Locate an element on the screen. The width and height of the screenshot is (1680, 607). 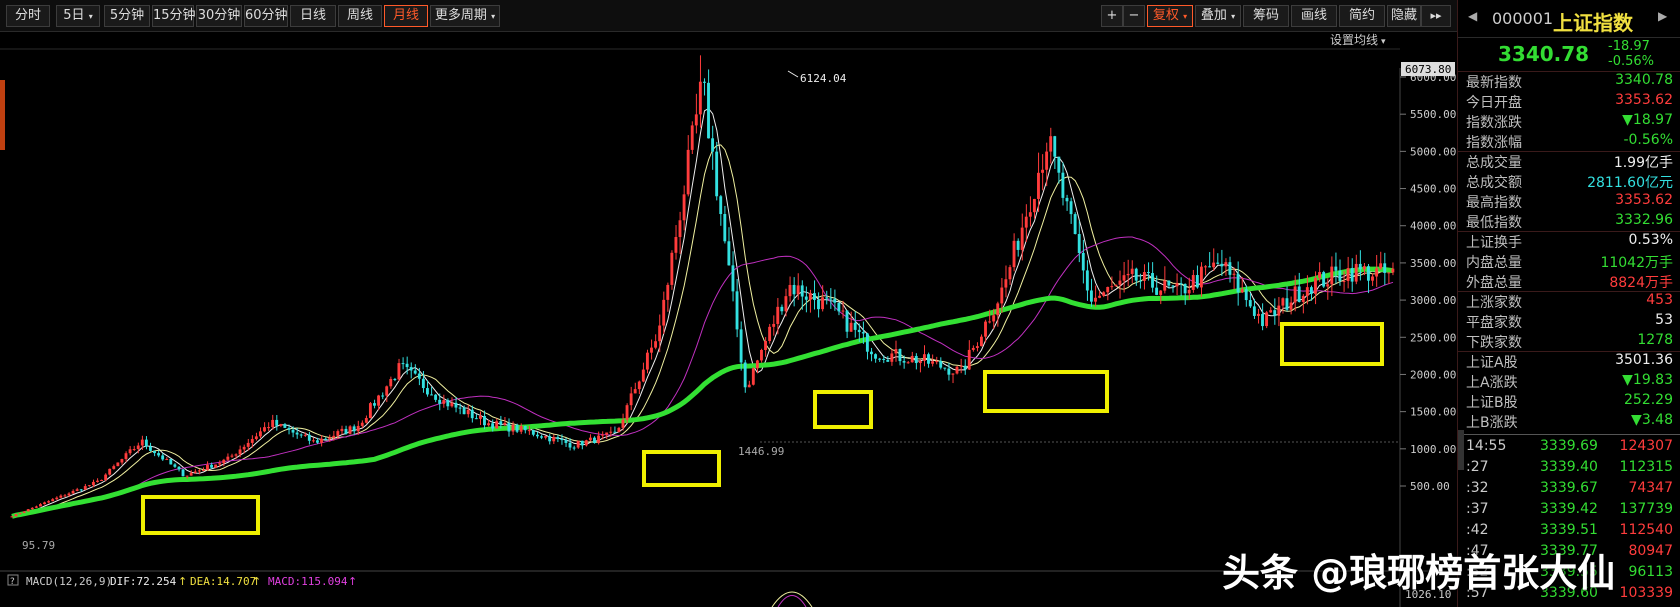
chips-button: 筹码 is located at coordinates (1266, 16).